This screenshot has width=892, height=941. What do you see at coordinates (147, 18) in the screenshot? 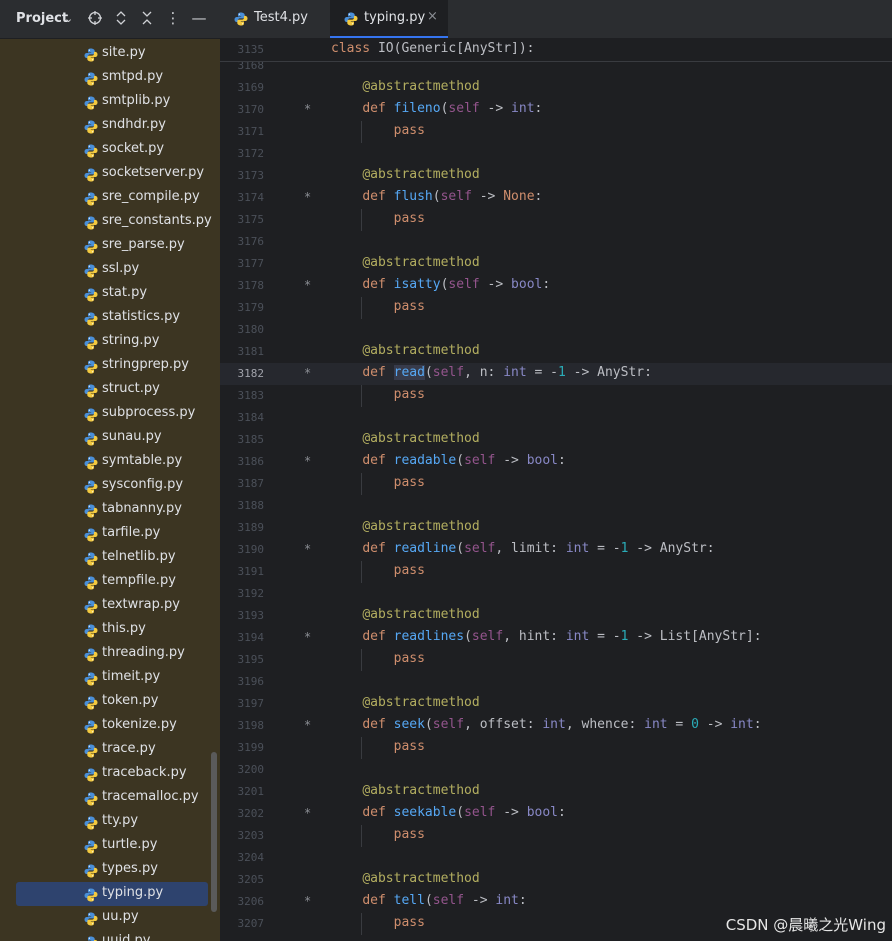
I see `collapse-all-icon` at bounding box center [147, 18].